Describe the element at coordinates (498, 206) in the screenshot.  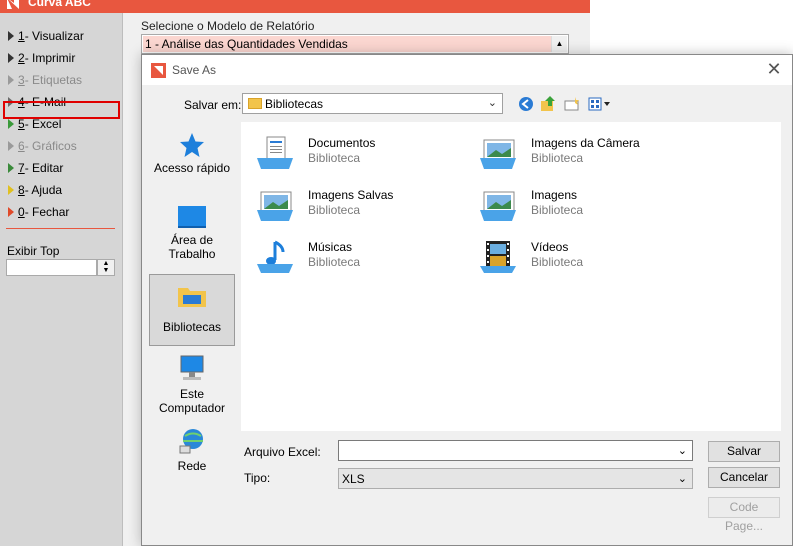
I see `pictures-library-icon` at that location.